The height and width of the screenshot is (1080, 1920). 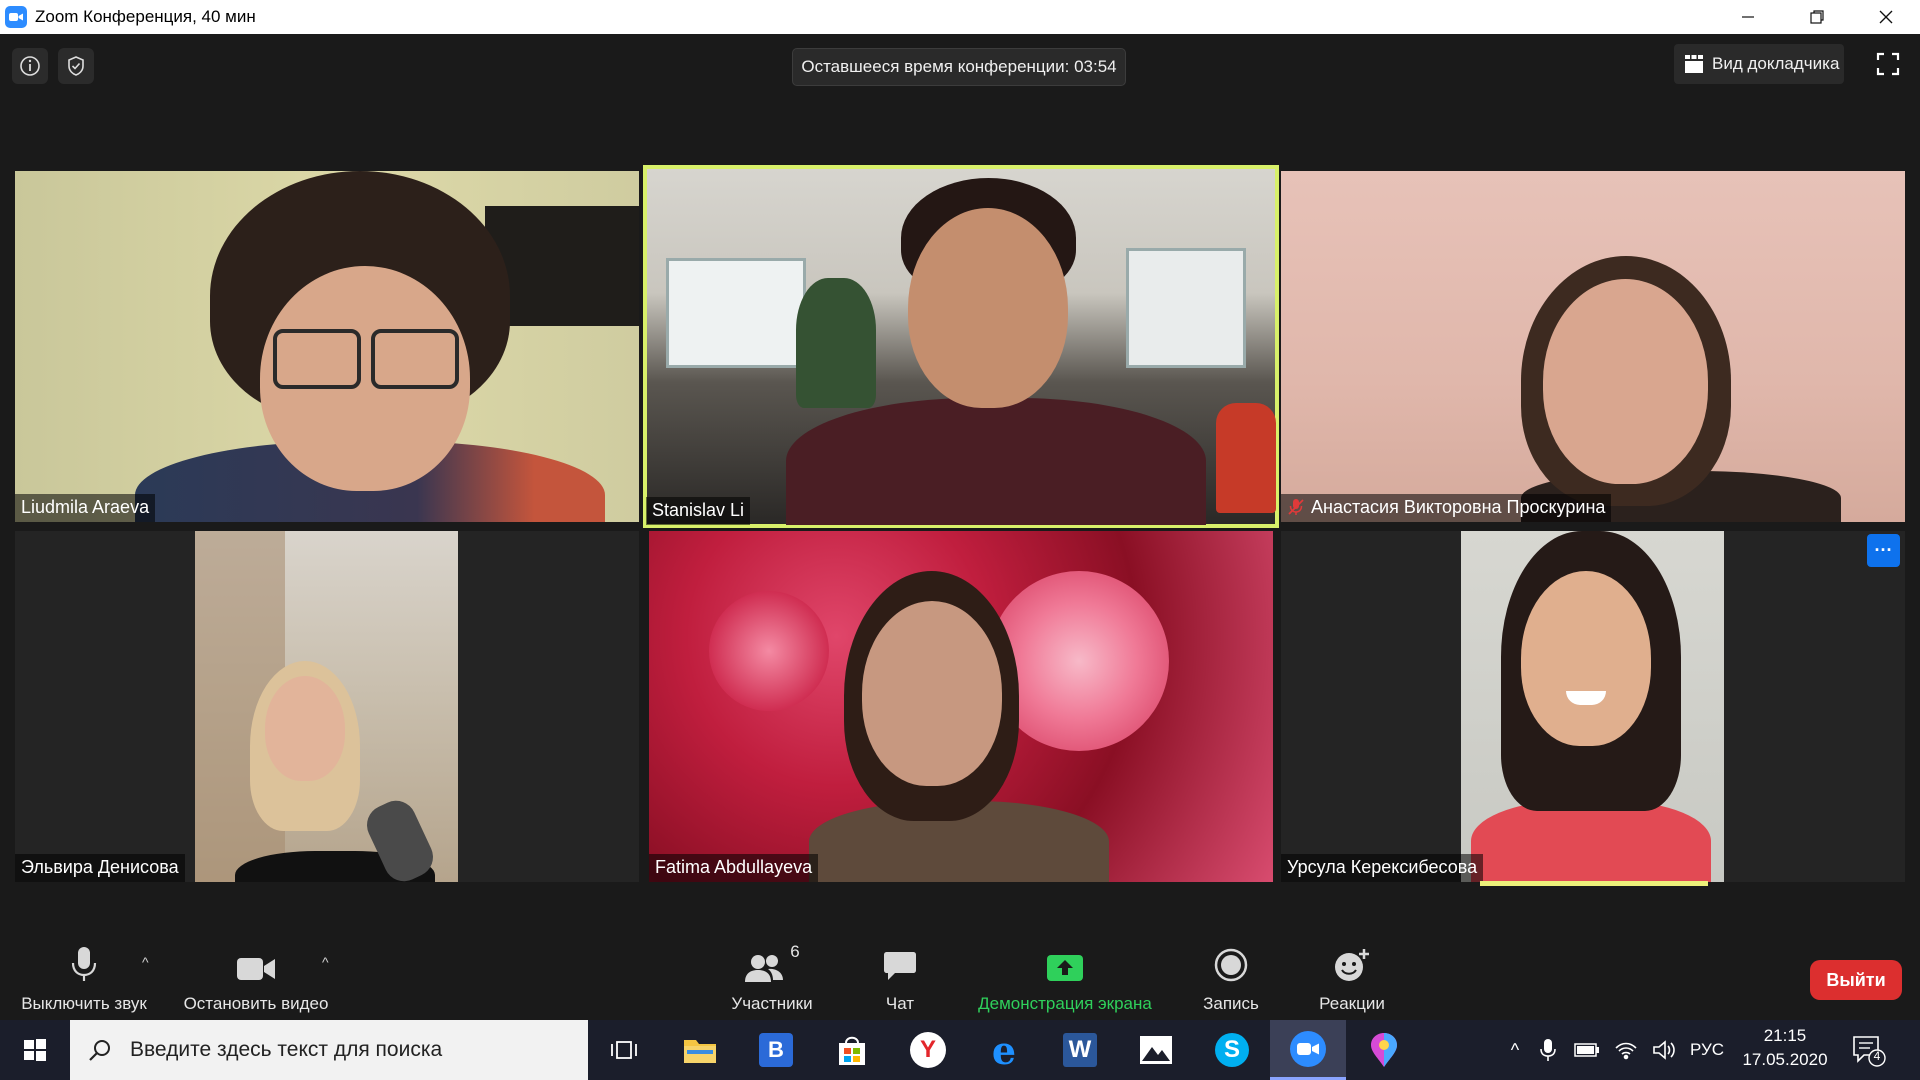 I want to click on participant-name: Fatima Abdullayeva, so click(x=734, y=868).